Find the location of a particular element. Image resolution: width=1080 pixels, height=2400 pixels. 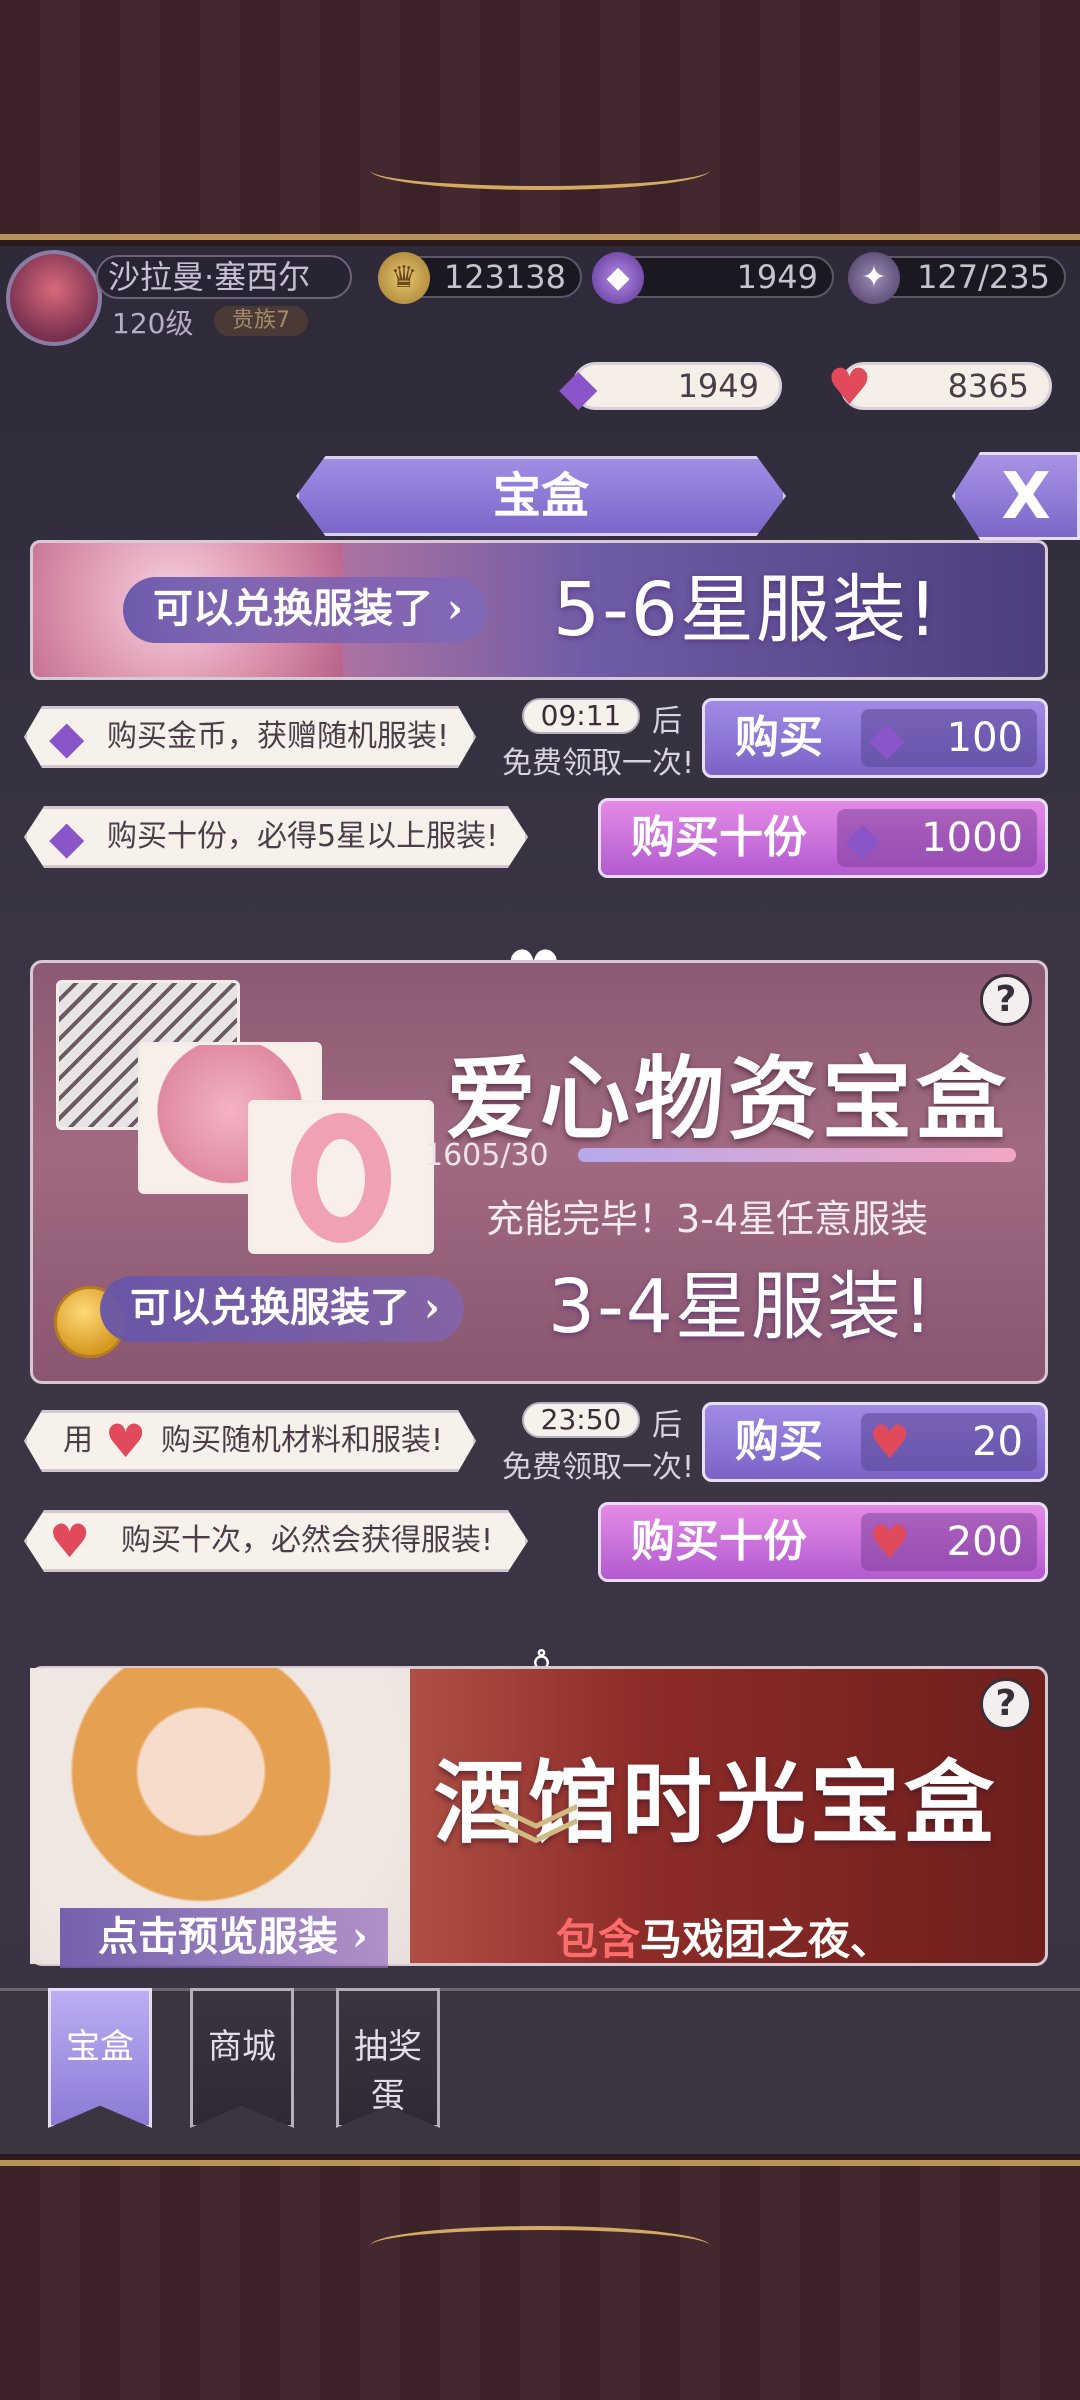

box1-buy10-info-text: 购买十份，必得5星以上服装! is located at coordinates (303, 836).